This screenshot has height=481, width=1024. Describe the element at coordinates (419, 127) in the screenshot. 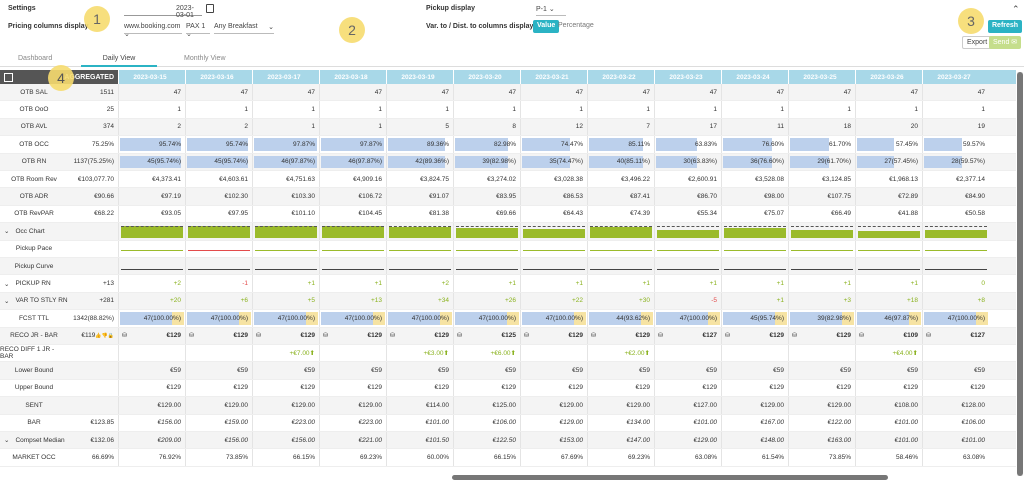

I see `grid-cell: 5` at that location.